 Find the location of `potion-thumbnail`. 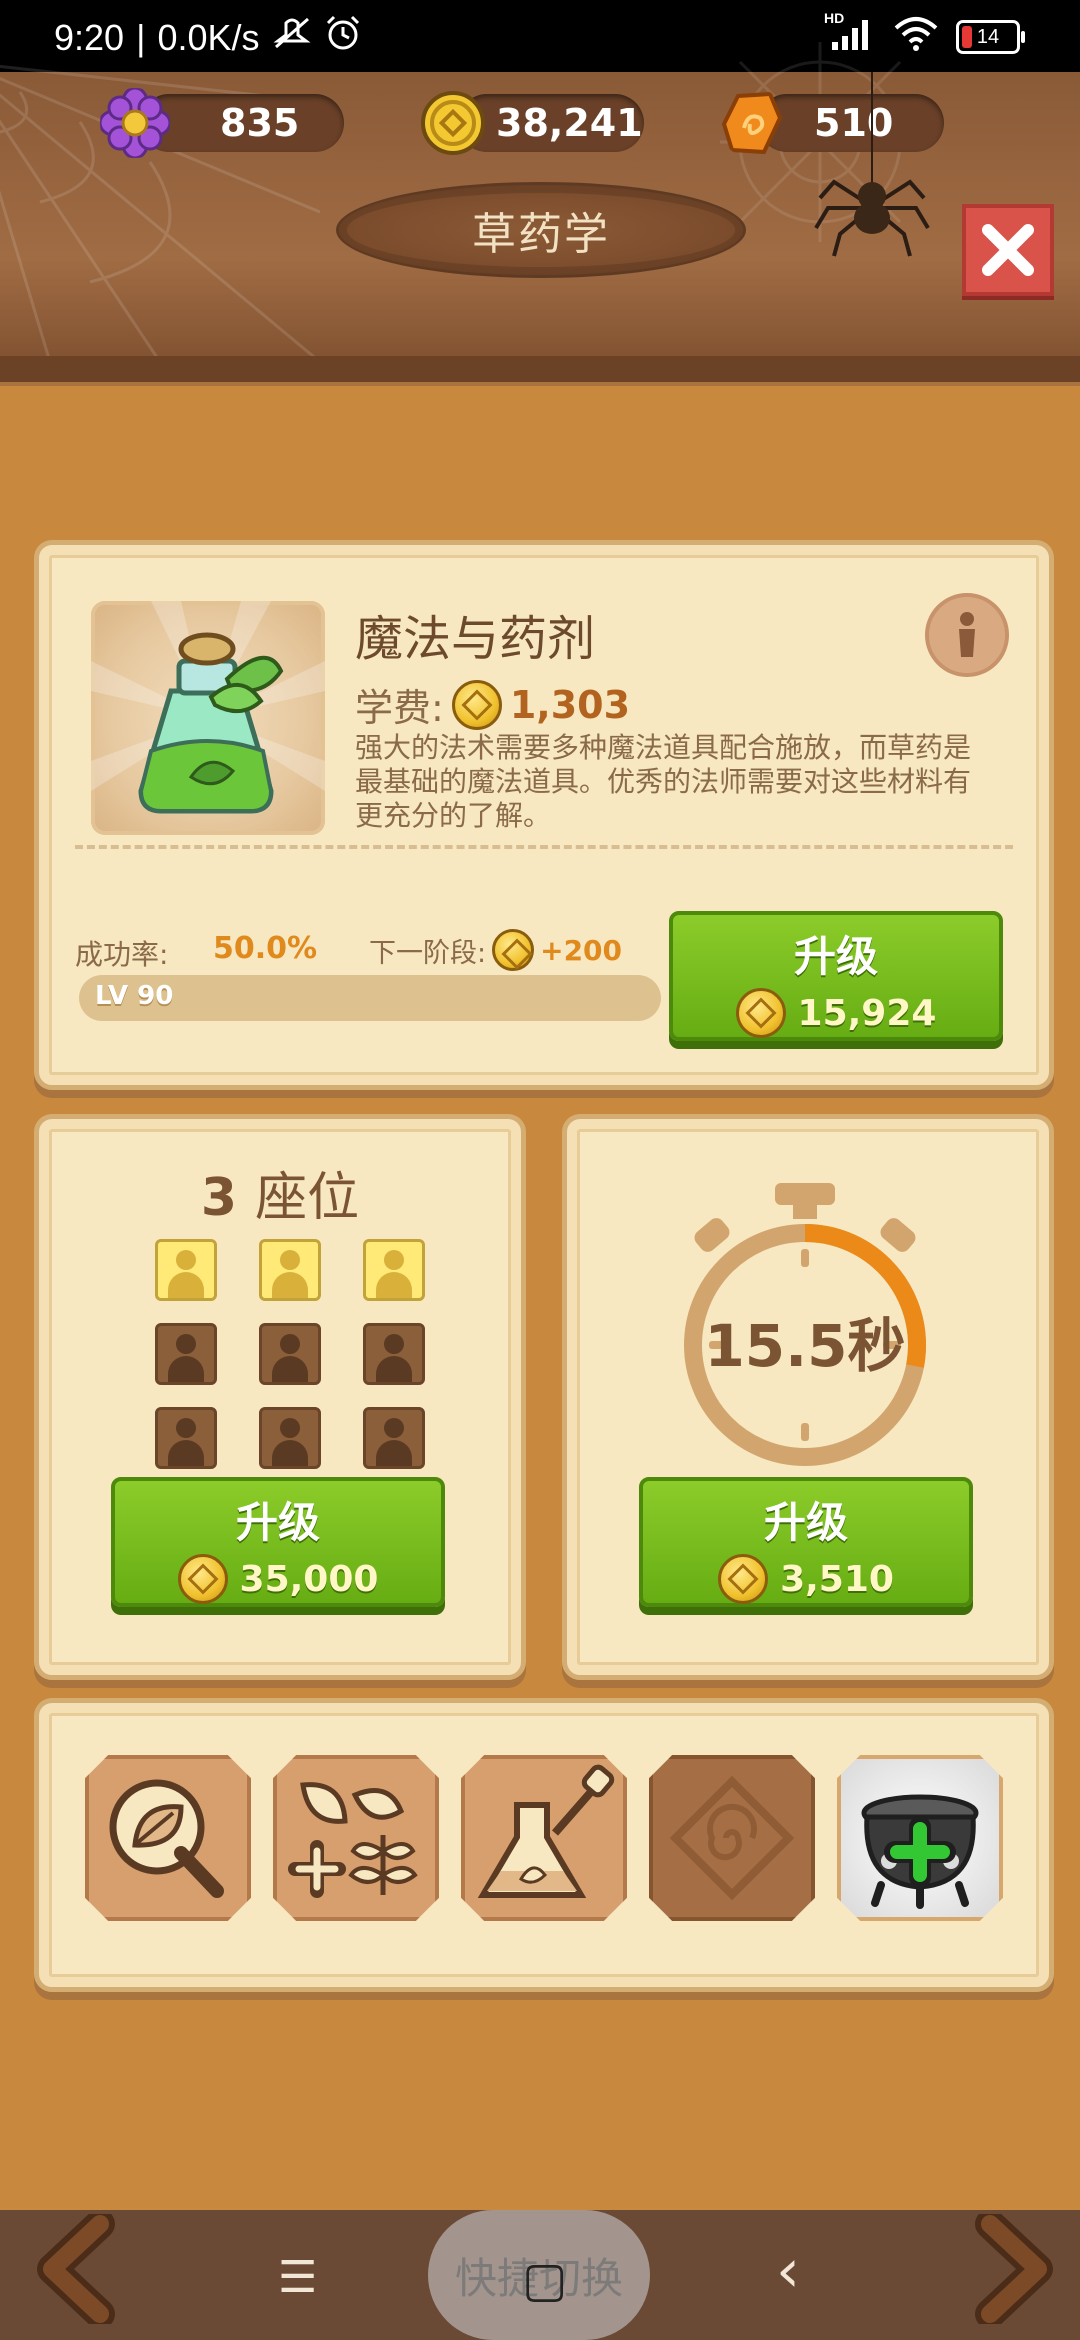

potion-thumbnail is located at coordinates (208, 718).